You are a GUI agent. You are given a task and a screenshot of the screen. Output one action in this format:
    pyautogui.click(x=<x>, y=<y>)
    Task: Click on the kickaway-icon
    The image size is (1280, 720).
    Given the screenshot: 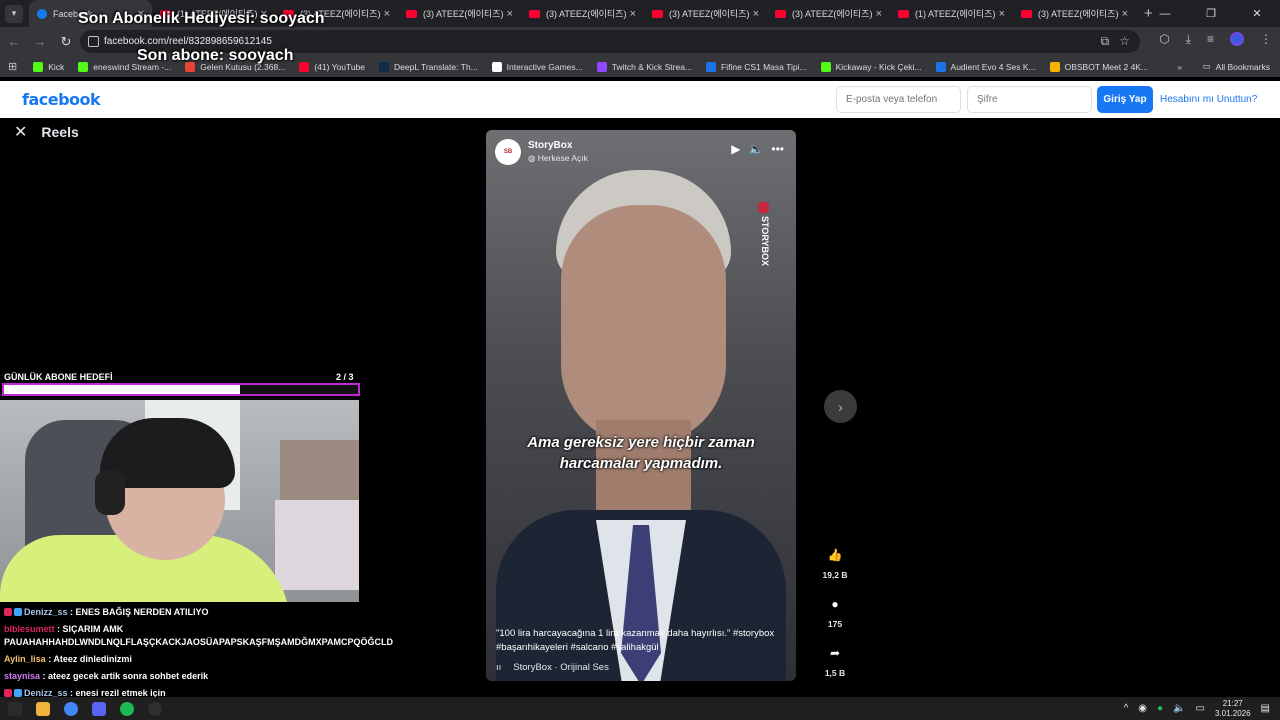 What is the action you would take?
    pyautogui.click(x=825, y=66)
    